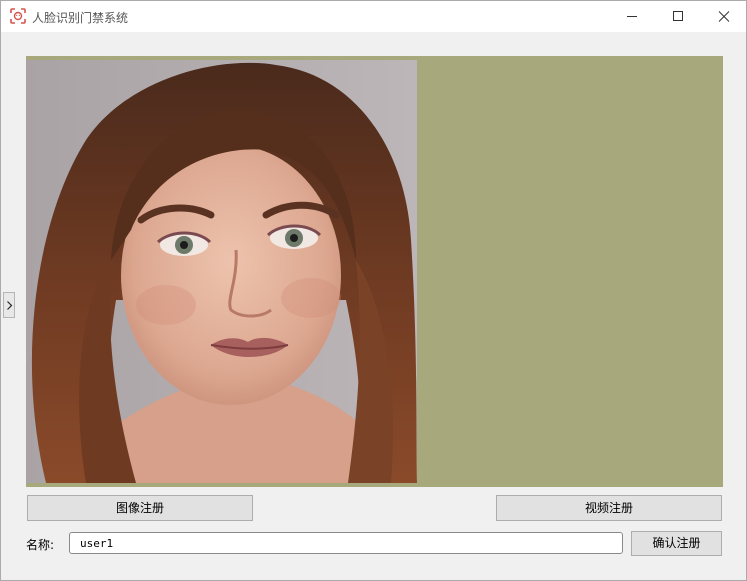 The width and height of the screenshot is (747, 581). I want to click on close-button, so click(724, 16).